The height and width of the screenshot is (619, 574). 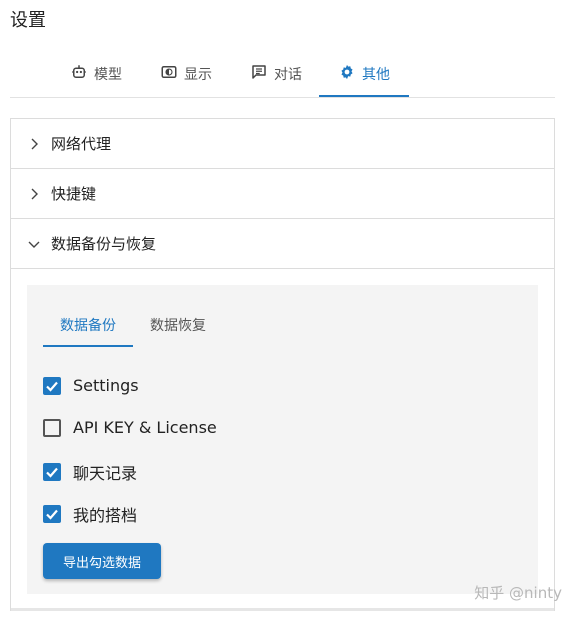 I want to click on tab-display: 显示, so click(x=186, y=74).